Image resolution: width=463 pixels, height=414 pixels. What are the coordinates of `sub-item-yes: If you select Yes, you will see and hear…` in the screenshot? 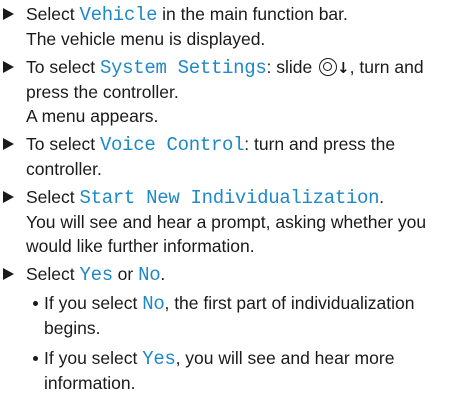 It's located at (231, 370).